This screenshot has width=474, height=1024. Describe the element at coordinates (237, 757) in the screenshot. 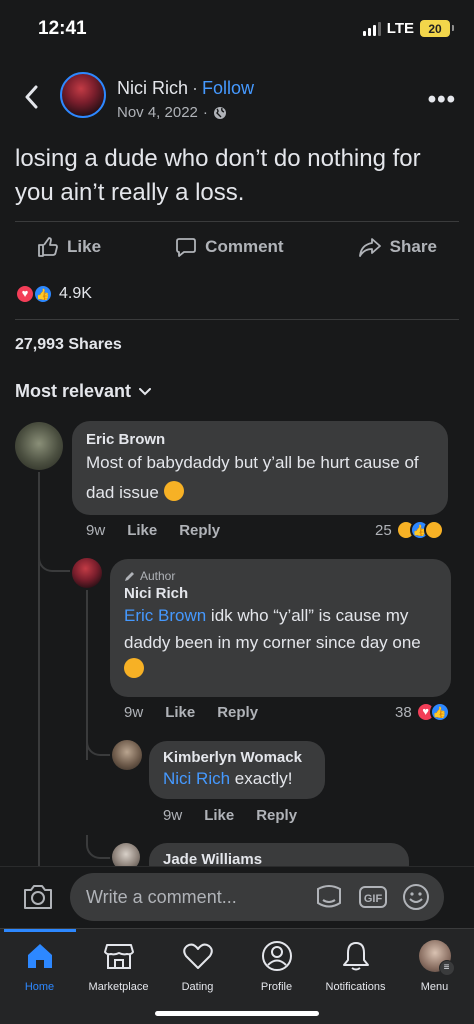

I see `commenter-name: Kimberlyn Womack` at that location.